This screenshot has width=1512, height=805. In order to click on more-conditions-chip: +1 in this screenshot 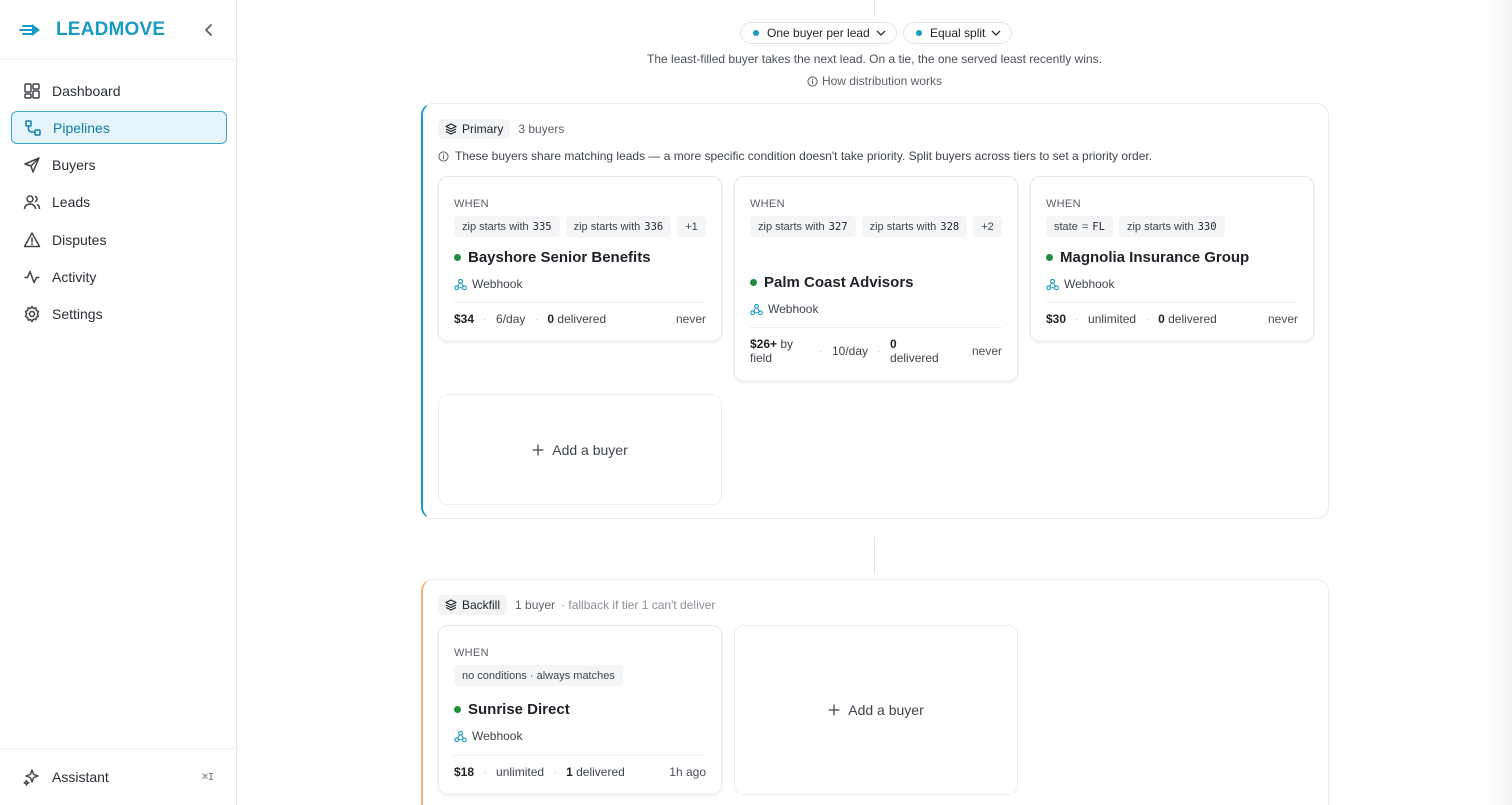, I will do `click(691, 226)`.